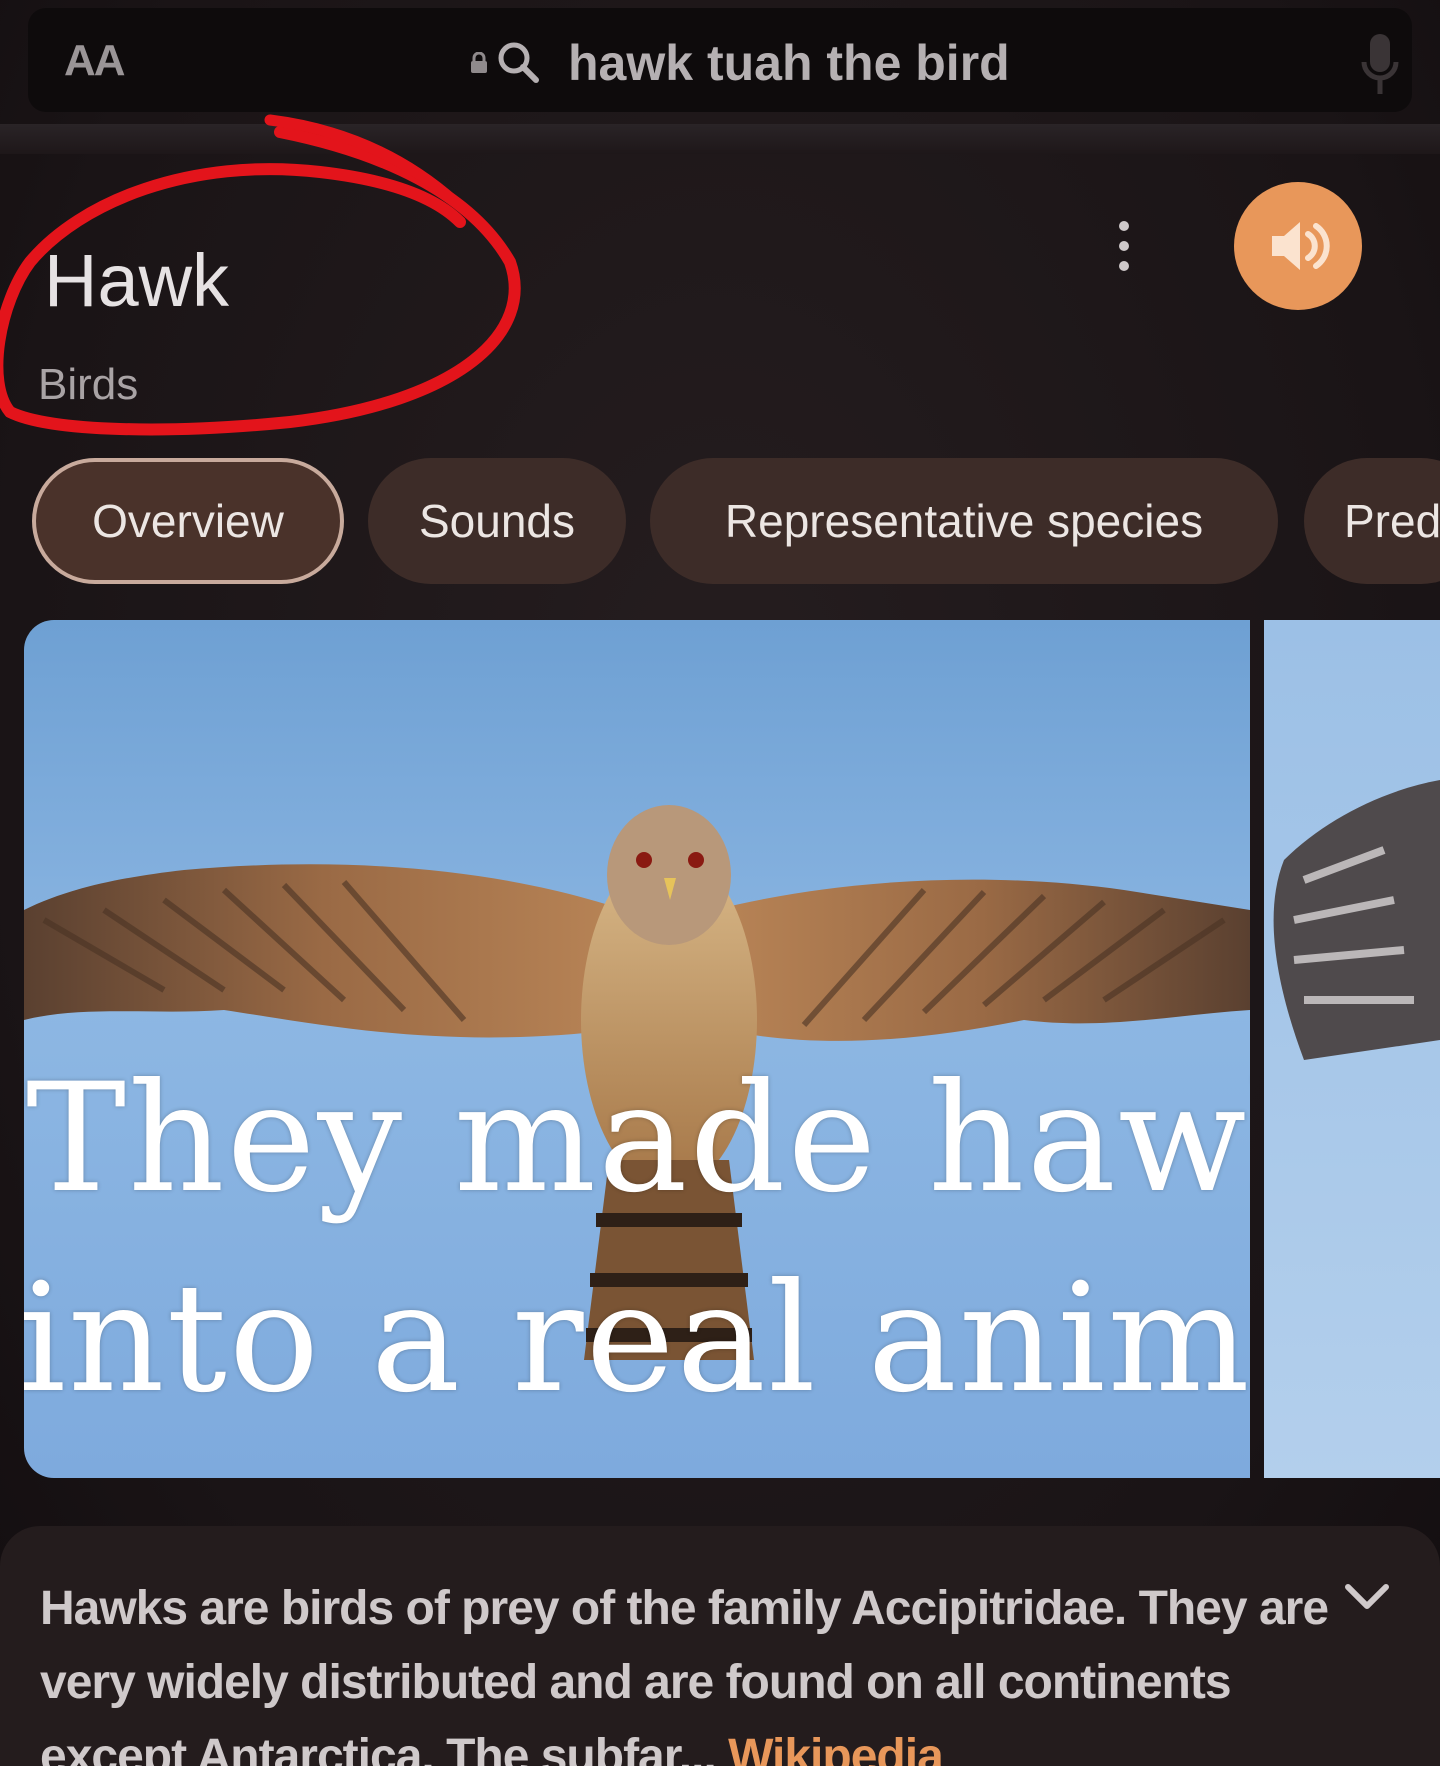 This screenshot has height=1766, width=1440. I want to click on meme-caption-line-2: into a real animal, so click(637, 1339).